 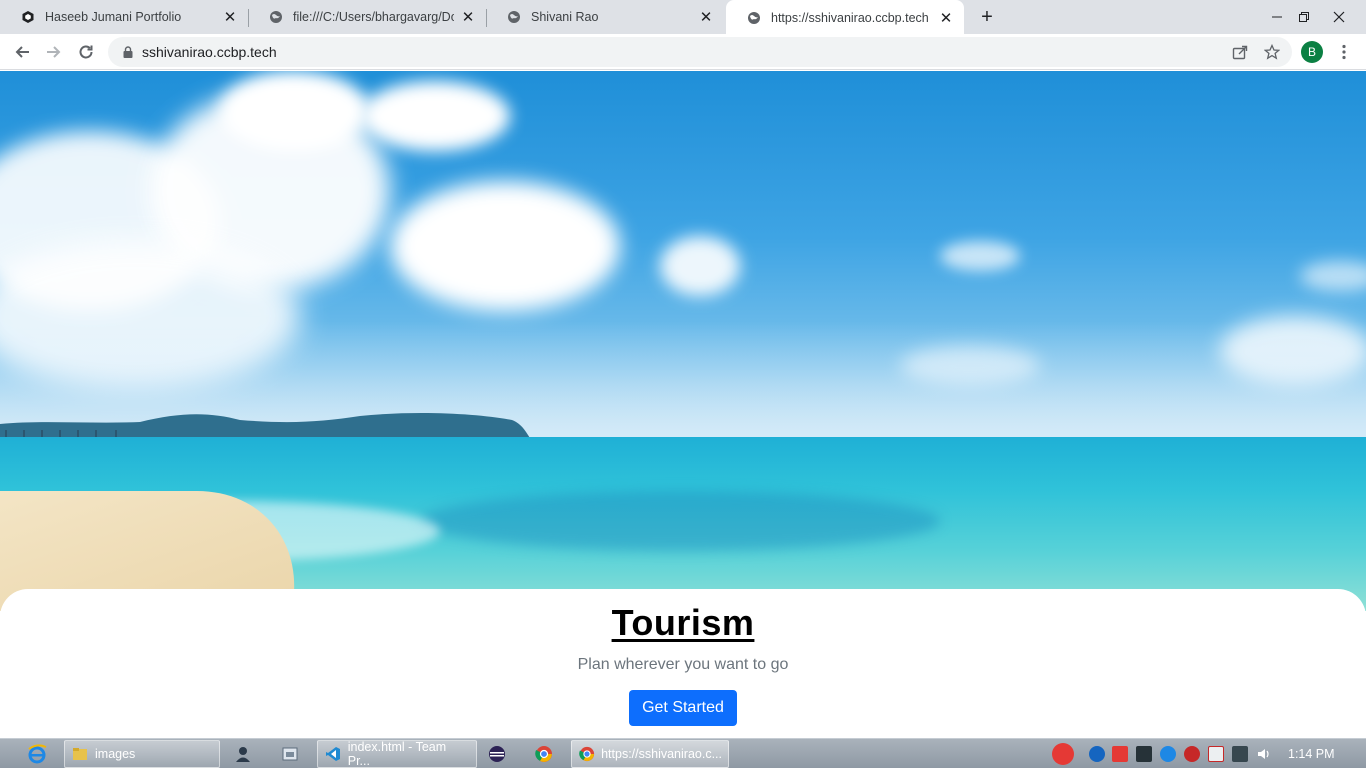 What do you see at coordinates (22, 52) in the screenshot?
I see `back-button` at bounding box center [22, 52].